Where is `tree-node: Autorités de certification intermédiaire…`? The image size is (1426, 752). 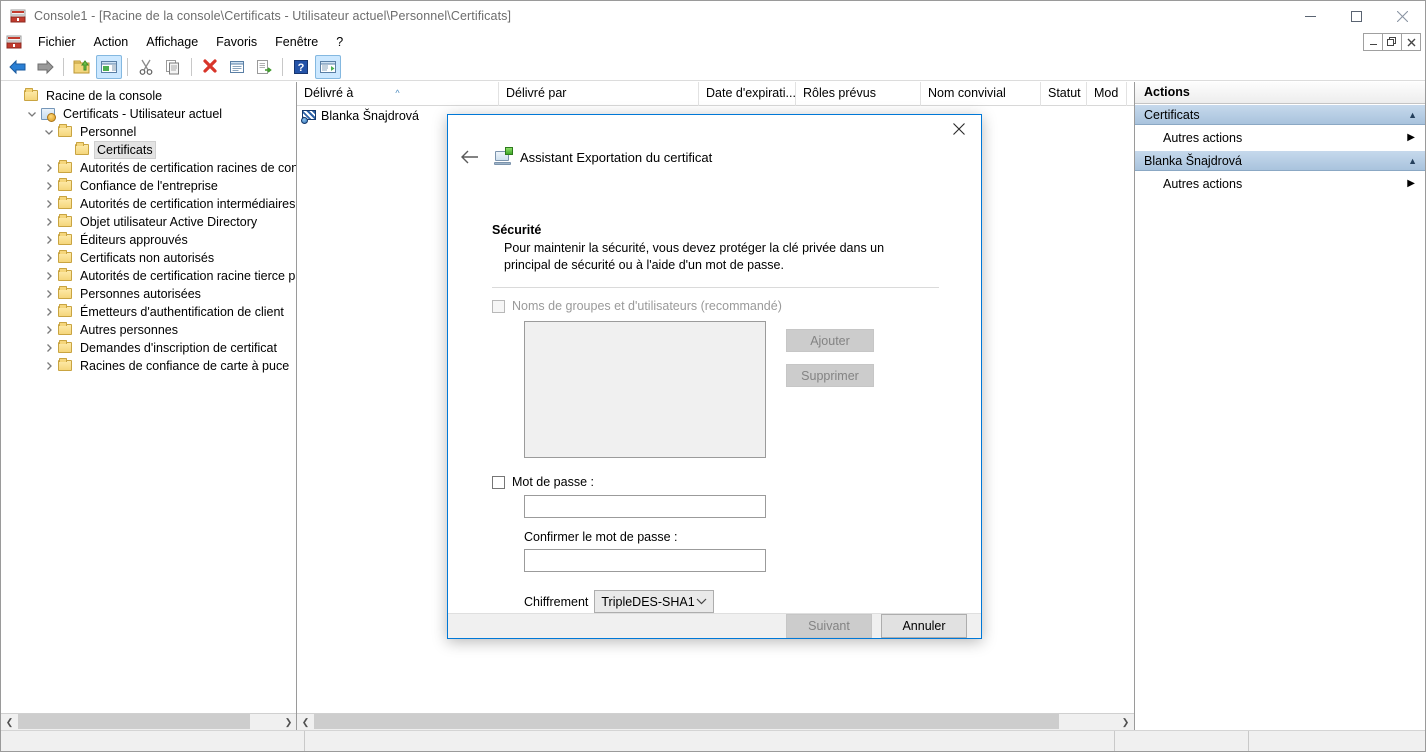
tree-node: Autorités de certification intermédiaire… is located at coordinates (148, 204).